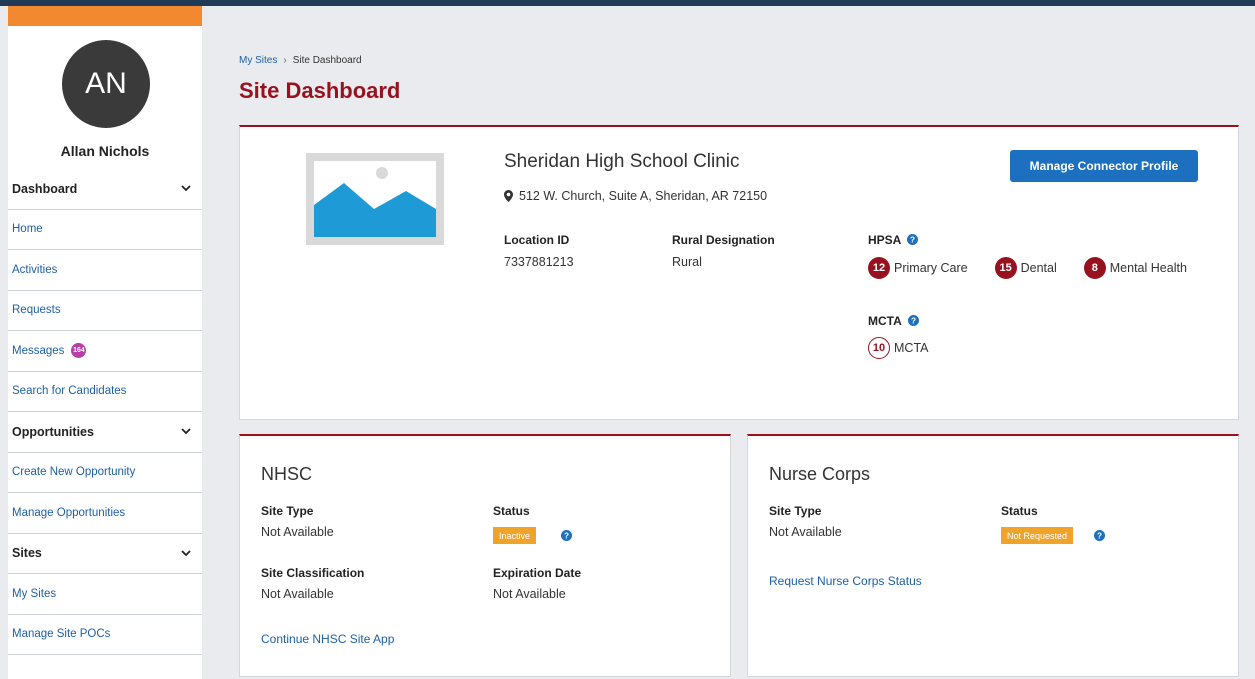 This screenshot has height=679, width=1255. Describe the element at coordinates (105, 230) in the screenshot. I see `sidebar-item-home: Home` at that location.